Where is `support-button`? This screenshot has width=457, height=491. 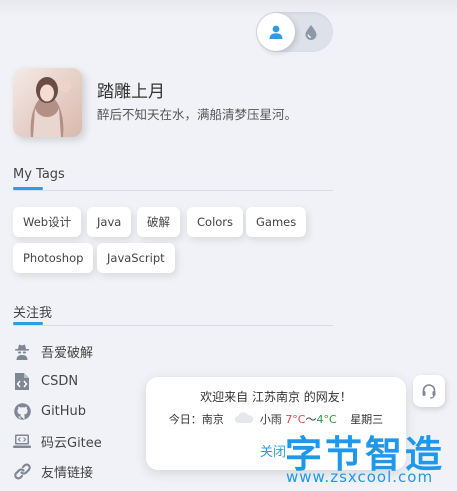
support-button is located at coordinates (429, 391).